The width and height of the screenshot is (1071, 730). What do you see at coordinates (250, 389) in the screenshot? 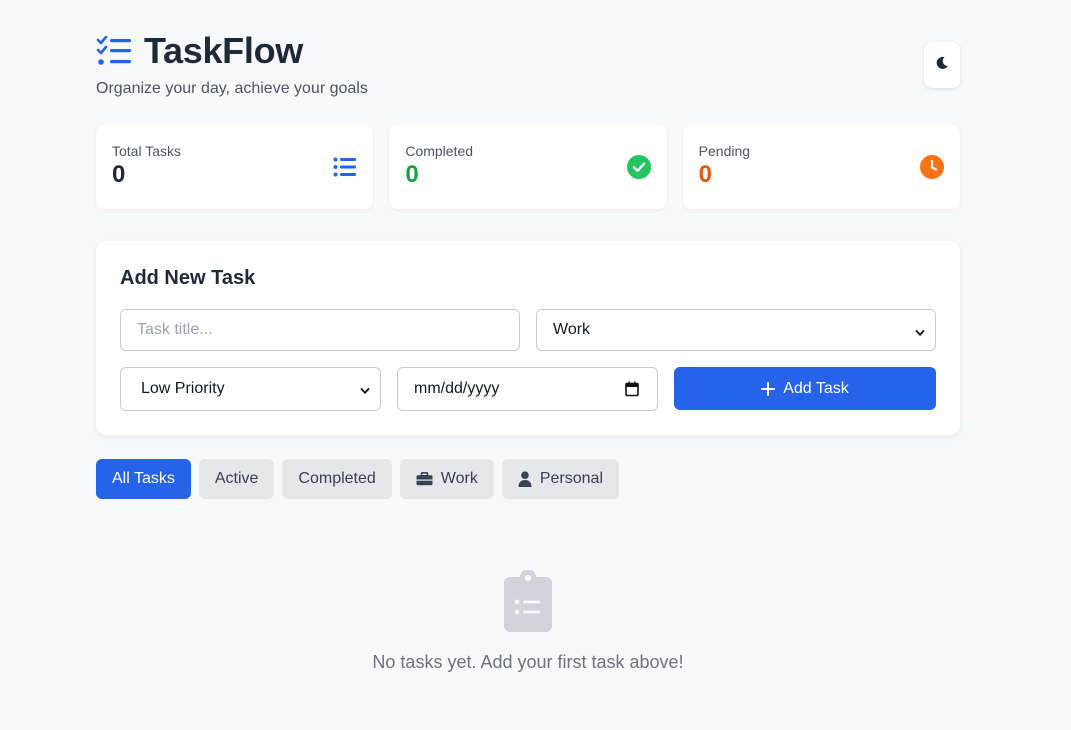
I see `priority-select: Low Priority` at bounding box center [250, 389].